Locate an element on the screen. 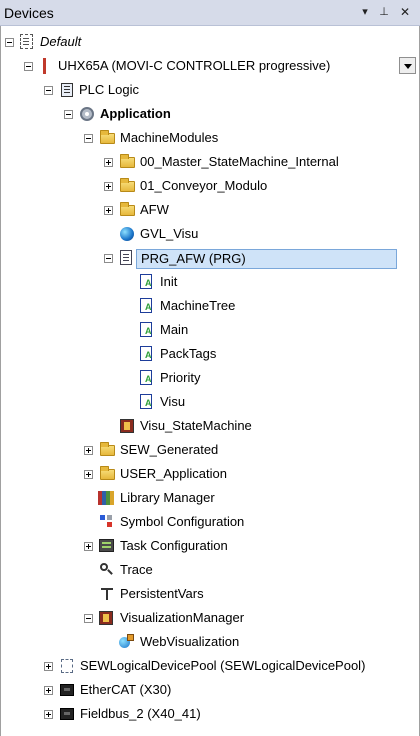  tree-node-label: SEW_Generated is located at coordinates (169, 449).